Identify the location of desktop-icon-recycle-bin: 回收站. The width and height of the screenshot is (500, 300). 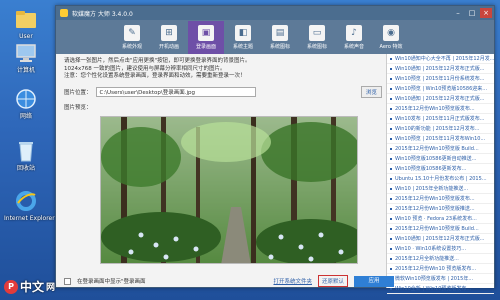
(26, 155).